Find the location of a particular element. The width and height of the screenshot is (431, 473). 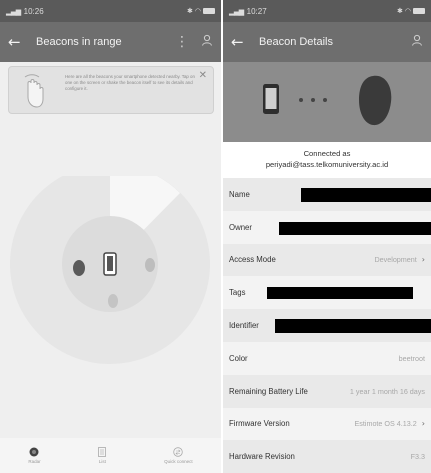

nav-quick-connect: Quick connect is located at coordinates (178, 455).